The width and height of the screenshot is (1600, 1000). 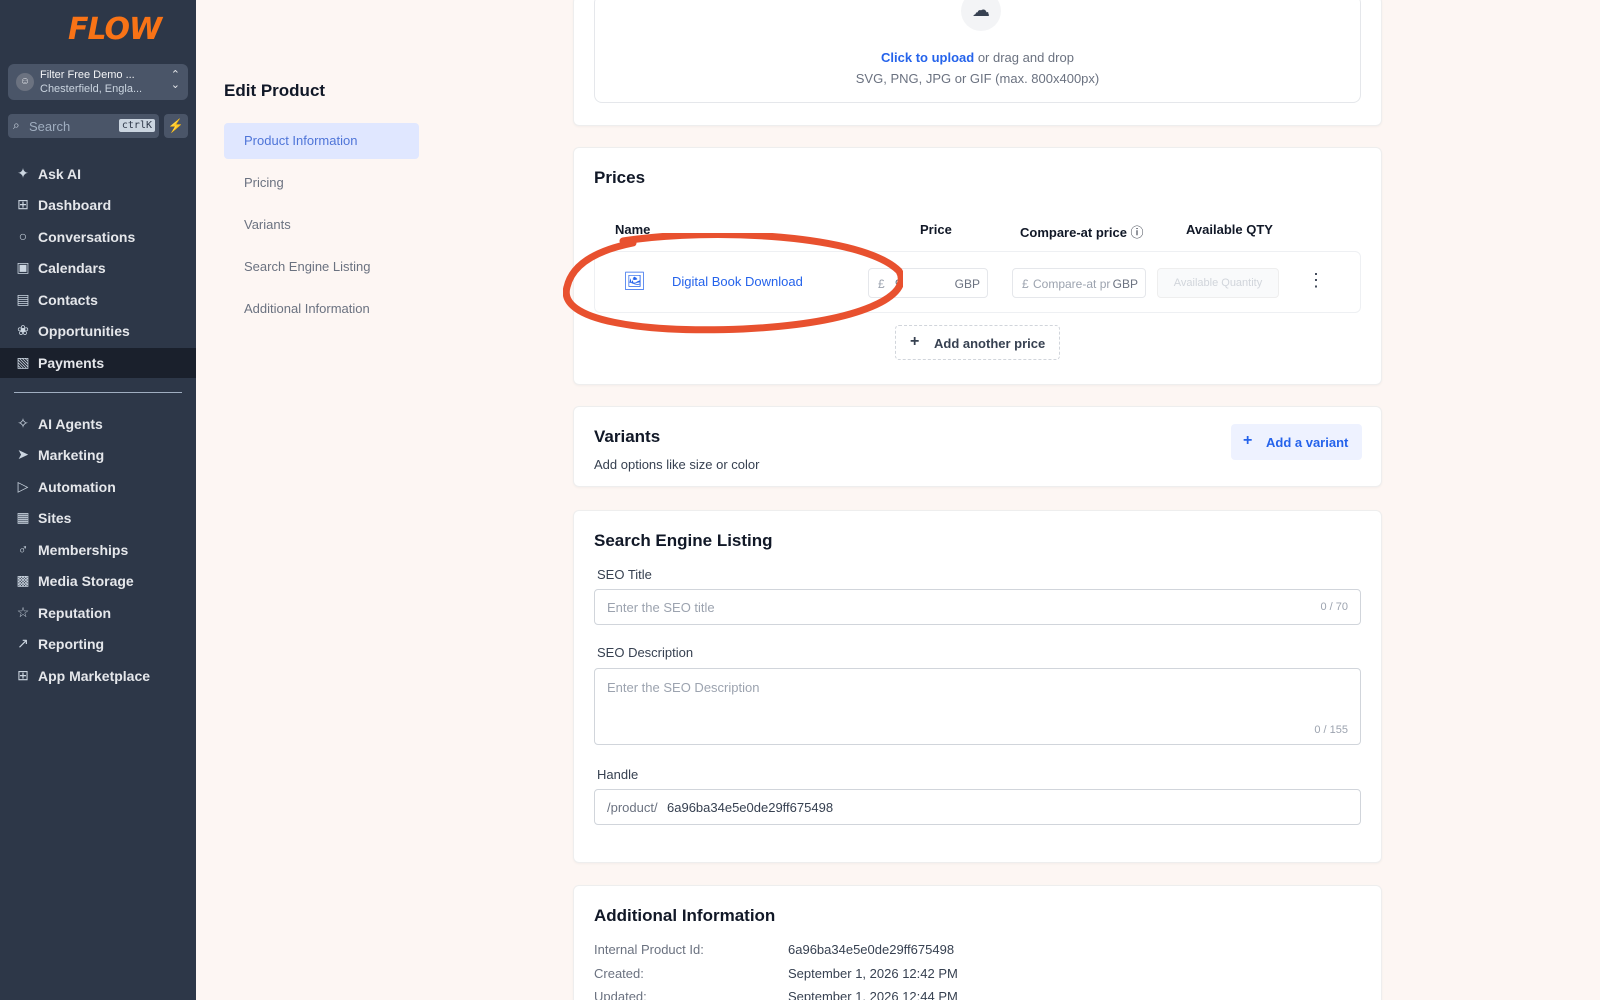 What do you see at coordinates (620, 994) in the screenshot?
I see `updated-label: Updated:` at bounding box center [620, 994].